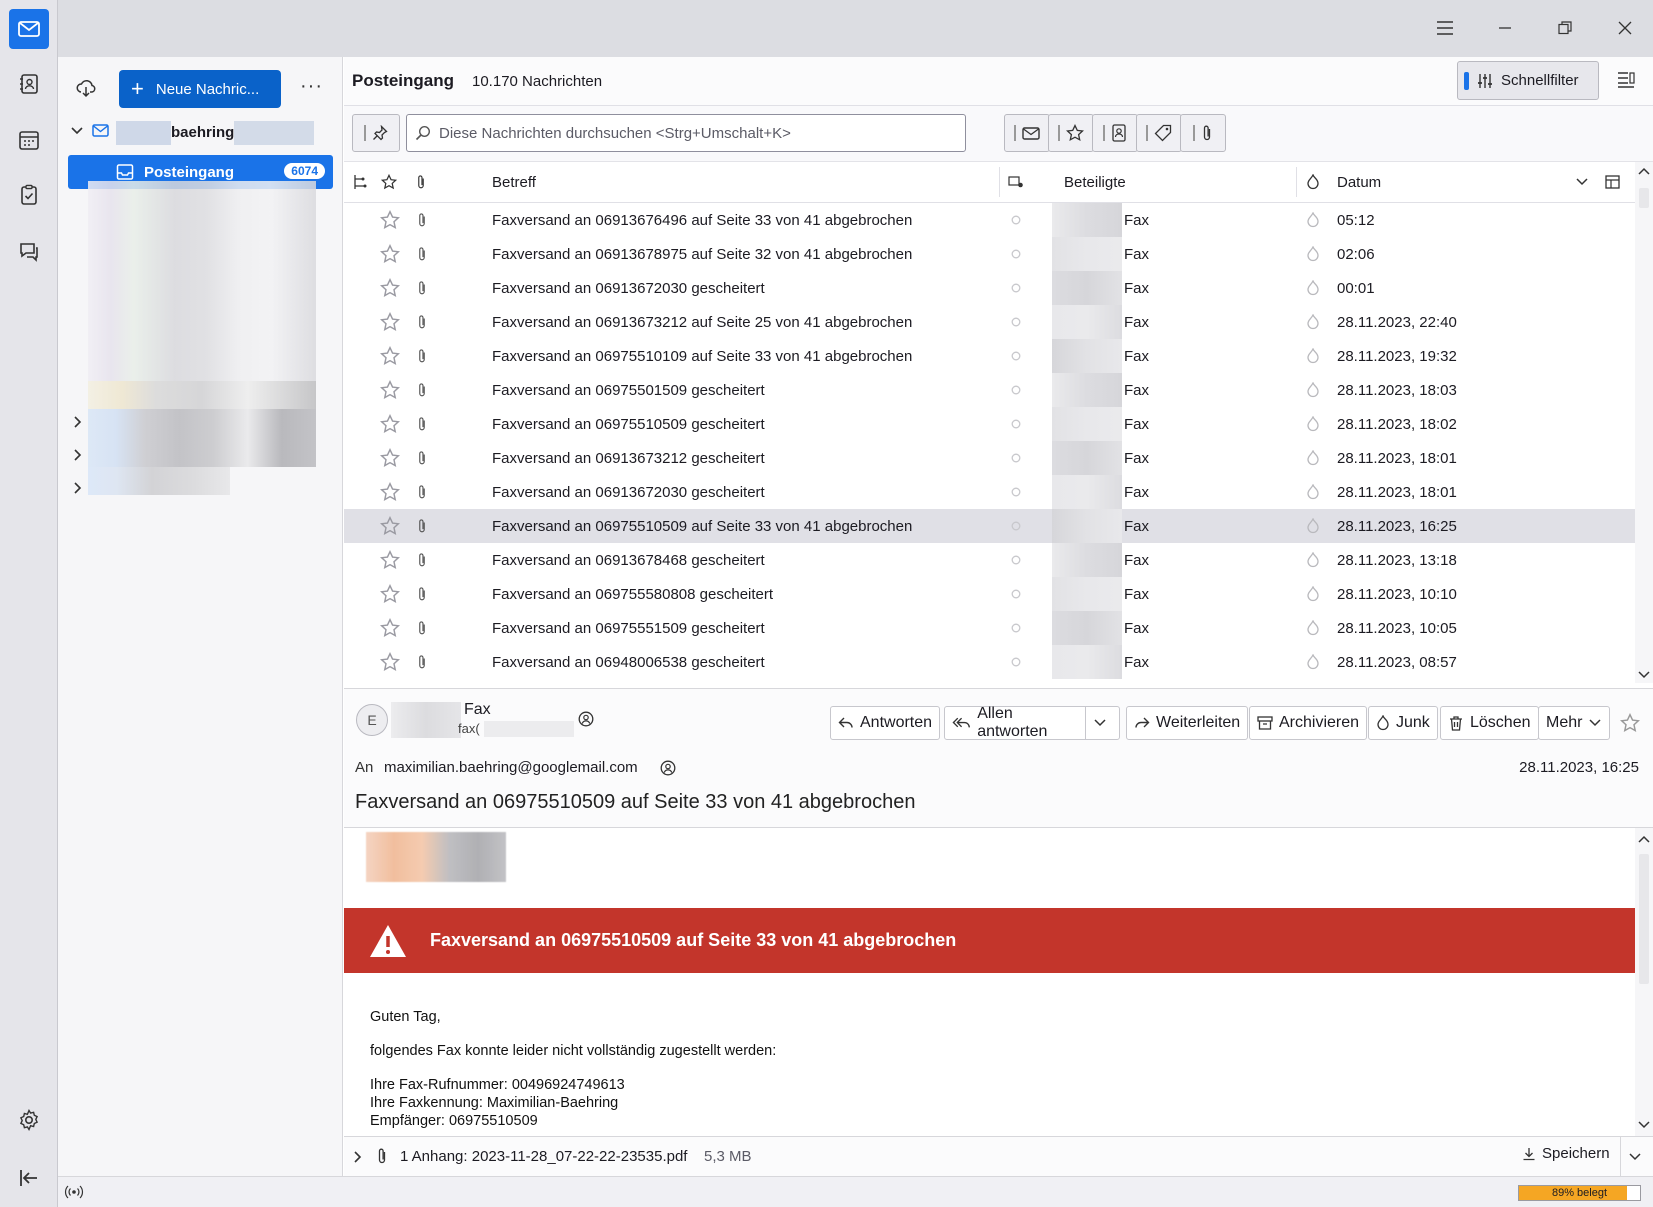  What do you see at coordinates (477, 710) in the screenshot?
I see `sender-name: Fax` at bounding box center [477, 710].